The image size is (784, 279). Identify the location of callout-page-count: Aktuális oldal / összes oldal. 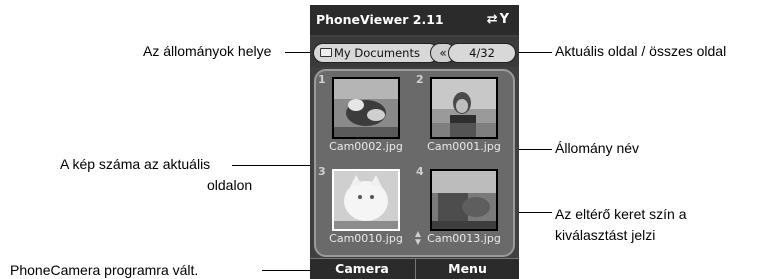
(641, 51).